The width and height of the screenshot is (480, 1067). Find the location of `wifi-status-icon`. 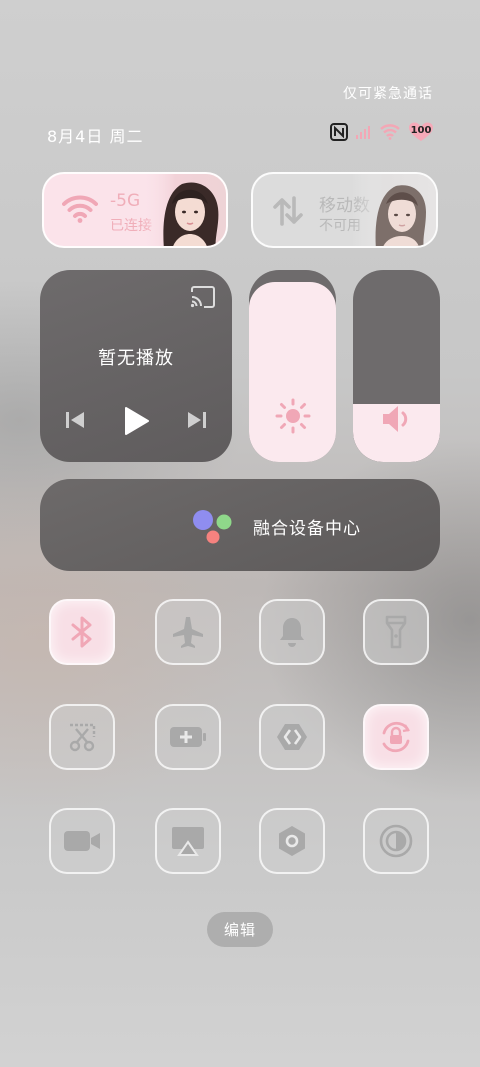

wifi-status-icon is located at coordinates (390, 132).